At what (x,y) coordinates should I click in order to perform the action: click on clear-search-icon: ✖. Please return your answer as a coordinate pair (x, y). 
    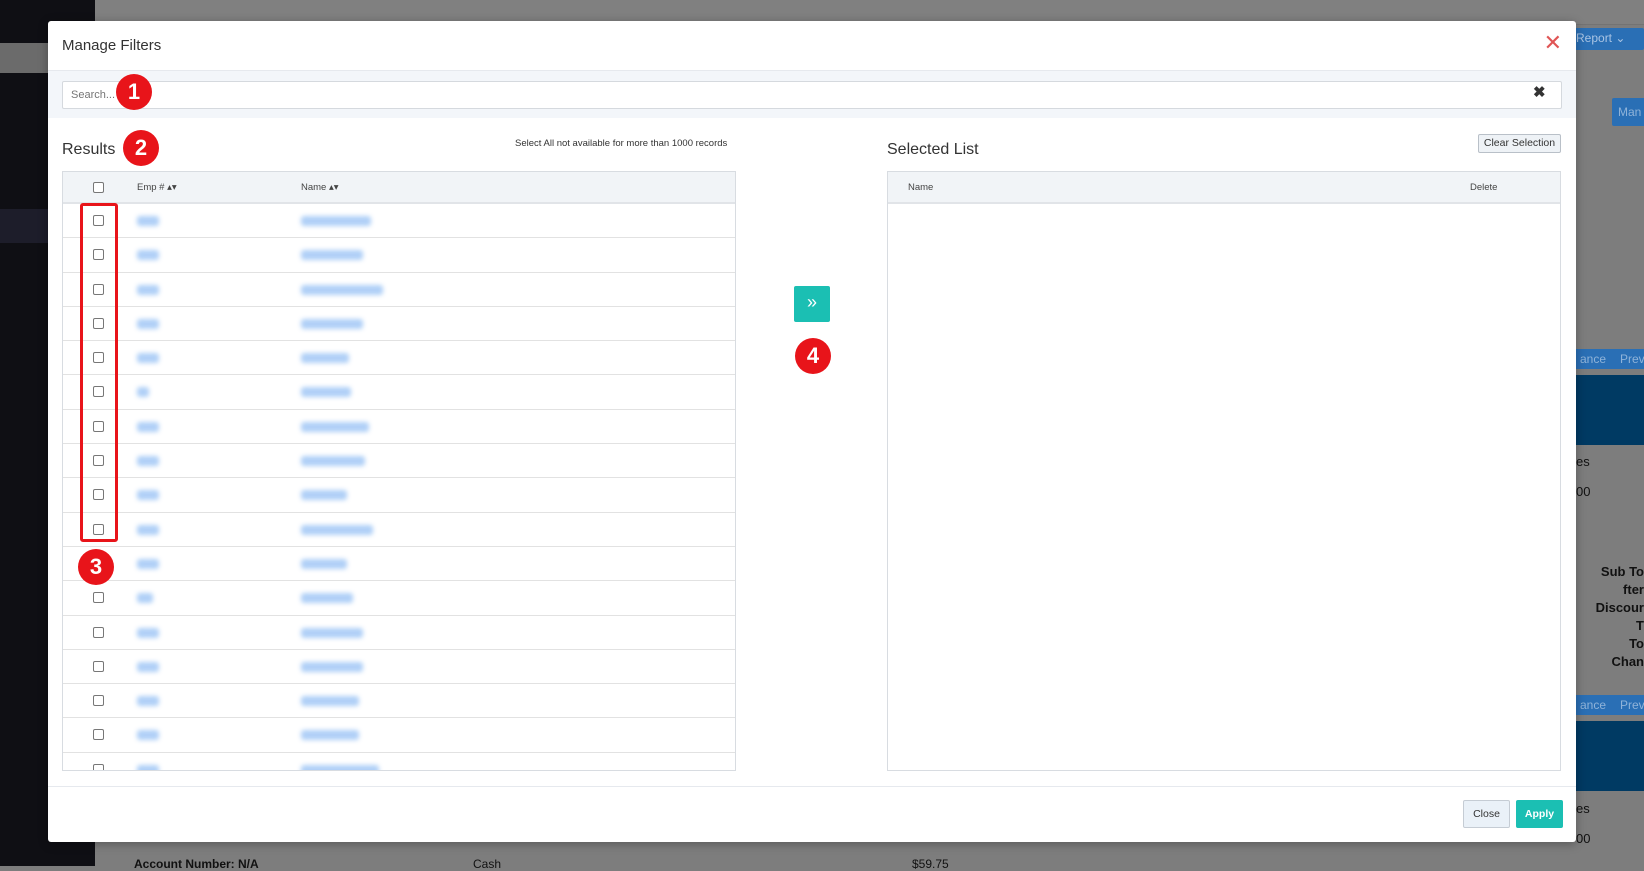
    Looking at the image, I should click on (1539, 92).